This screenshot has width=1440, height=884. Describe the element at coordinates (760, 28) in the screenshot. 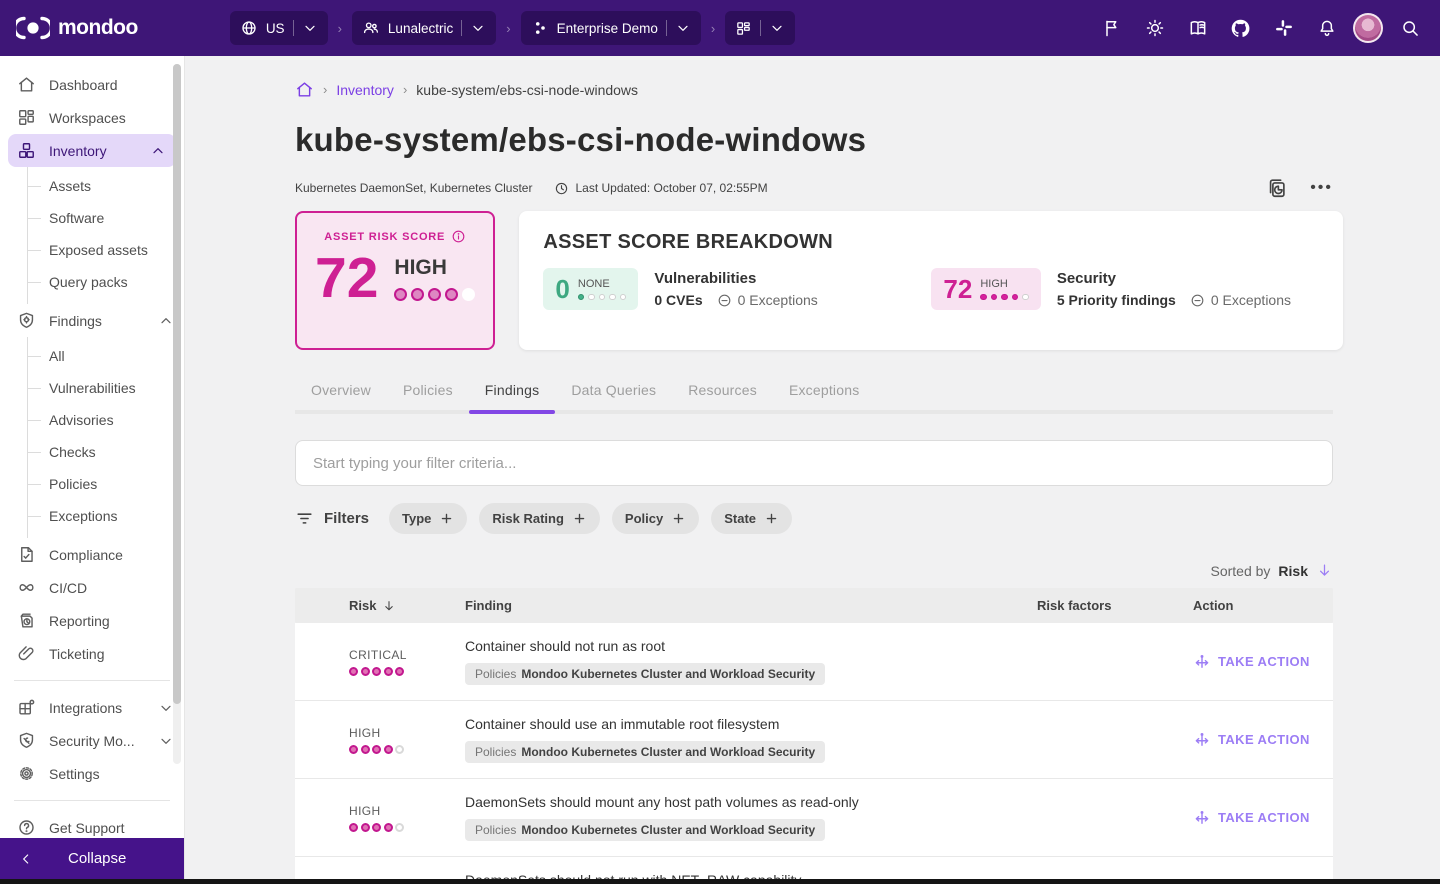

I see `scope-selector-asset` at that location.